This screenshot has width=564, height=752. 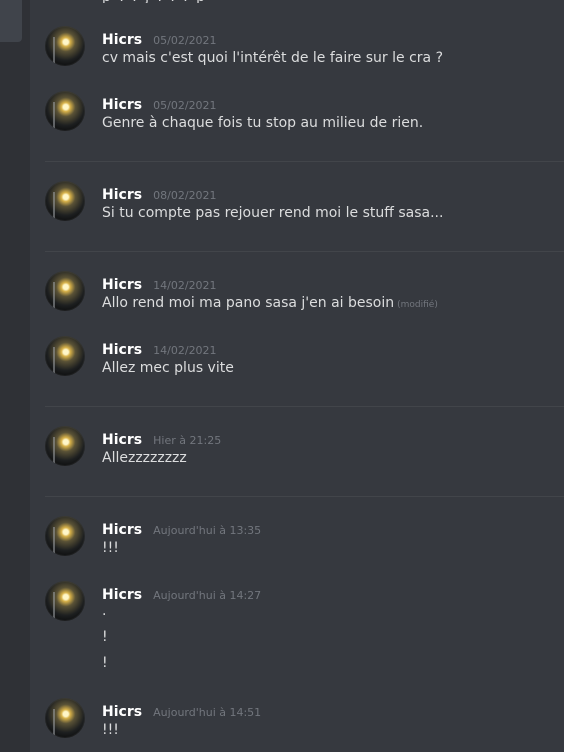 I want to click on timestamp: Aujourd'hui à 14:51, so click(x=207, y=712).